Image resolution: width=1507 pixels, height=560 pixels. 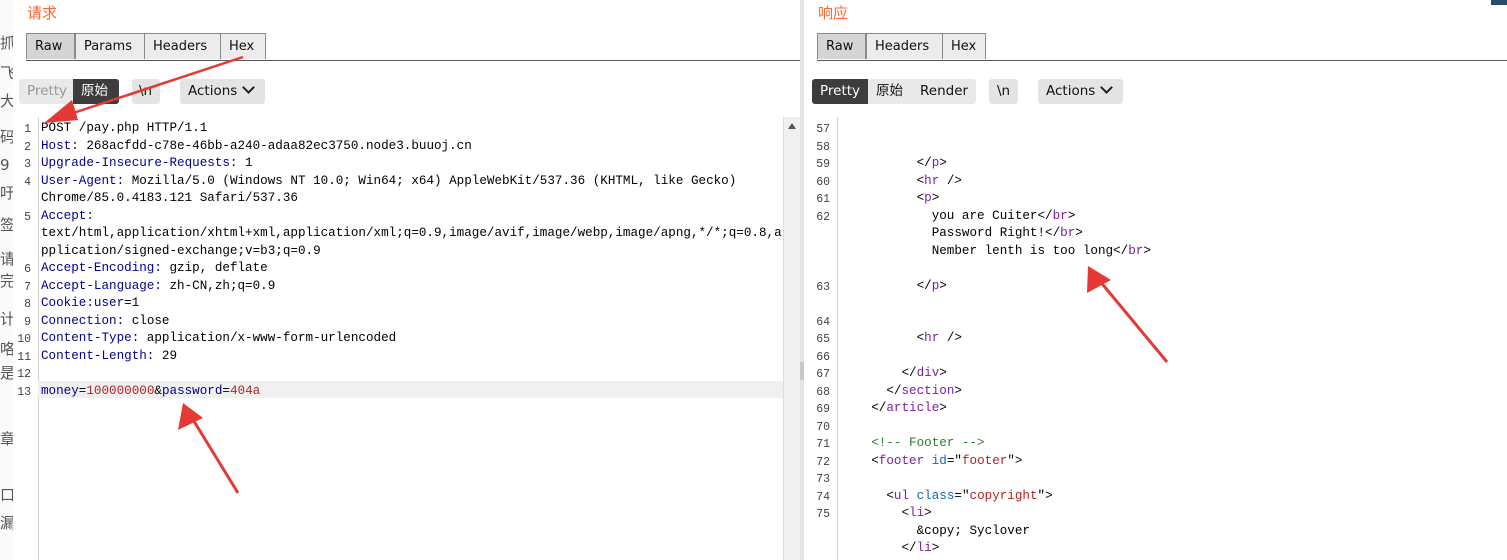 I want to click on line-number: 63, so click(x=823, y=287).